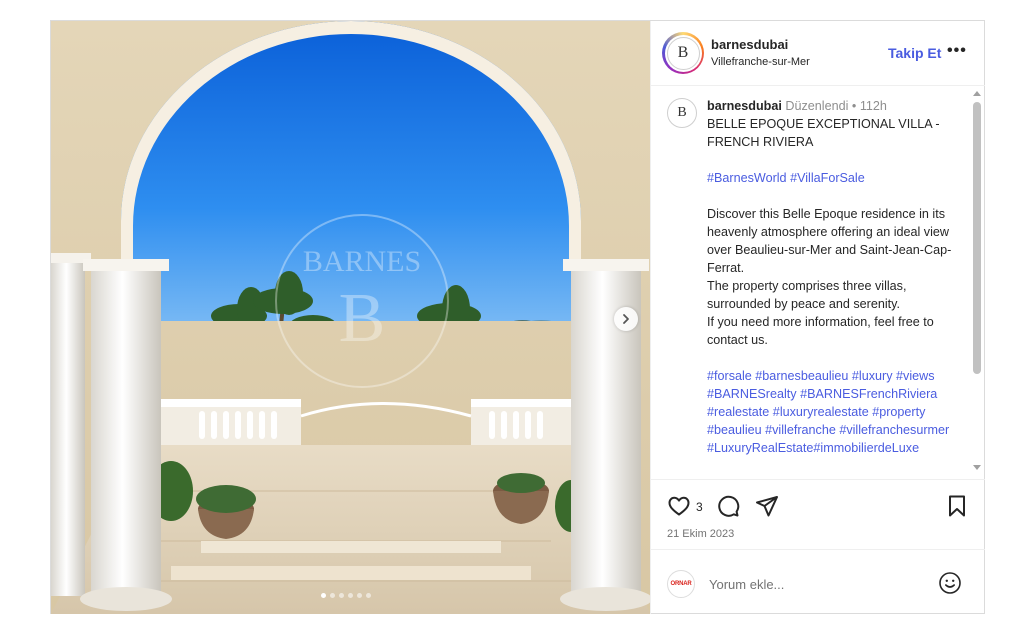  I want to click on carousel-next-button, so click(626, 319).